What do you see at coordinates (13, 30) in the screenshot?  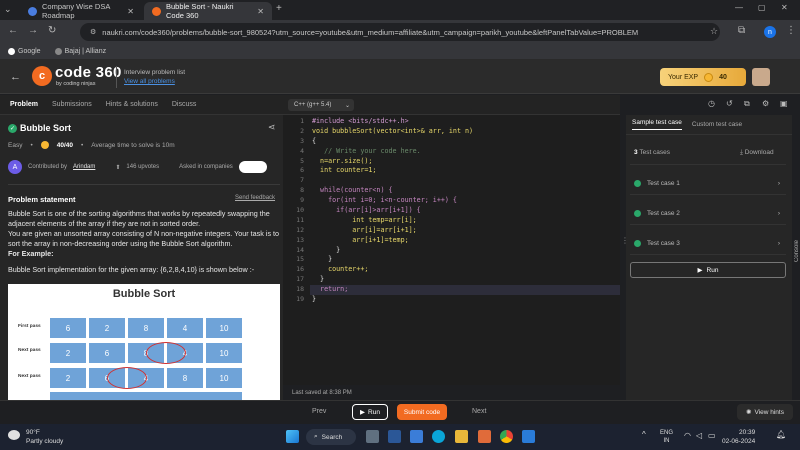 I see `back-icon: ←` at bounding box center [13, 30].